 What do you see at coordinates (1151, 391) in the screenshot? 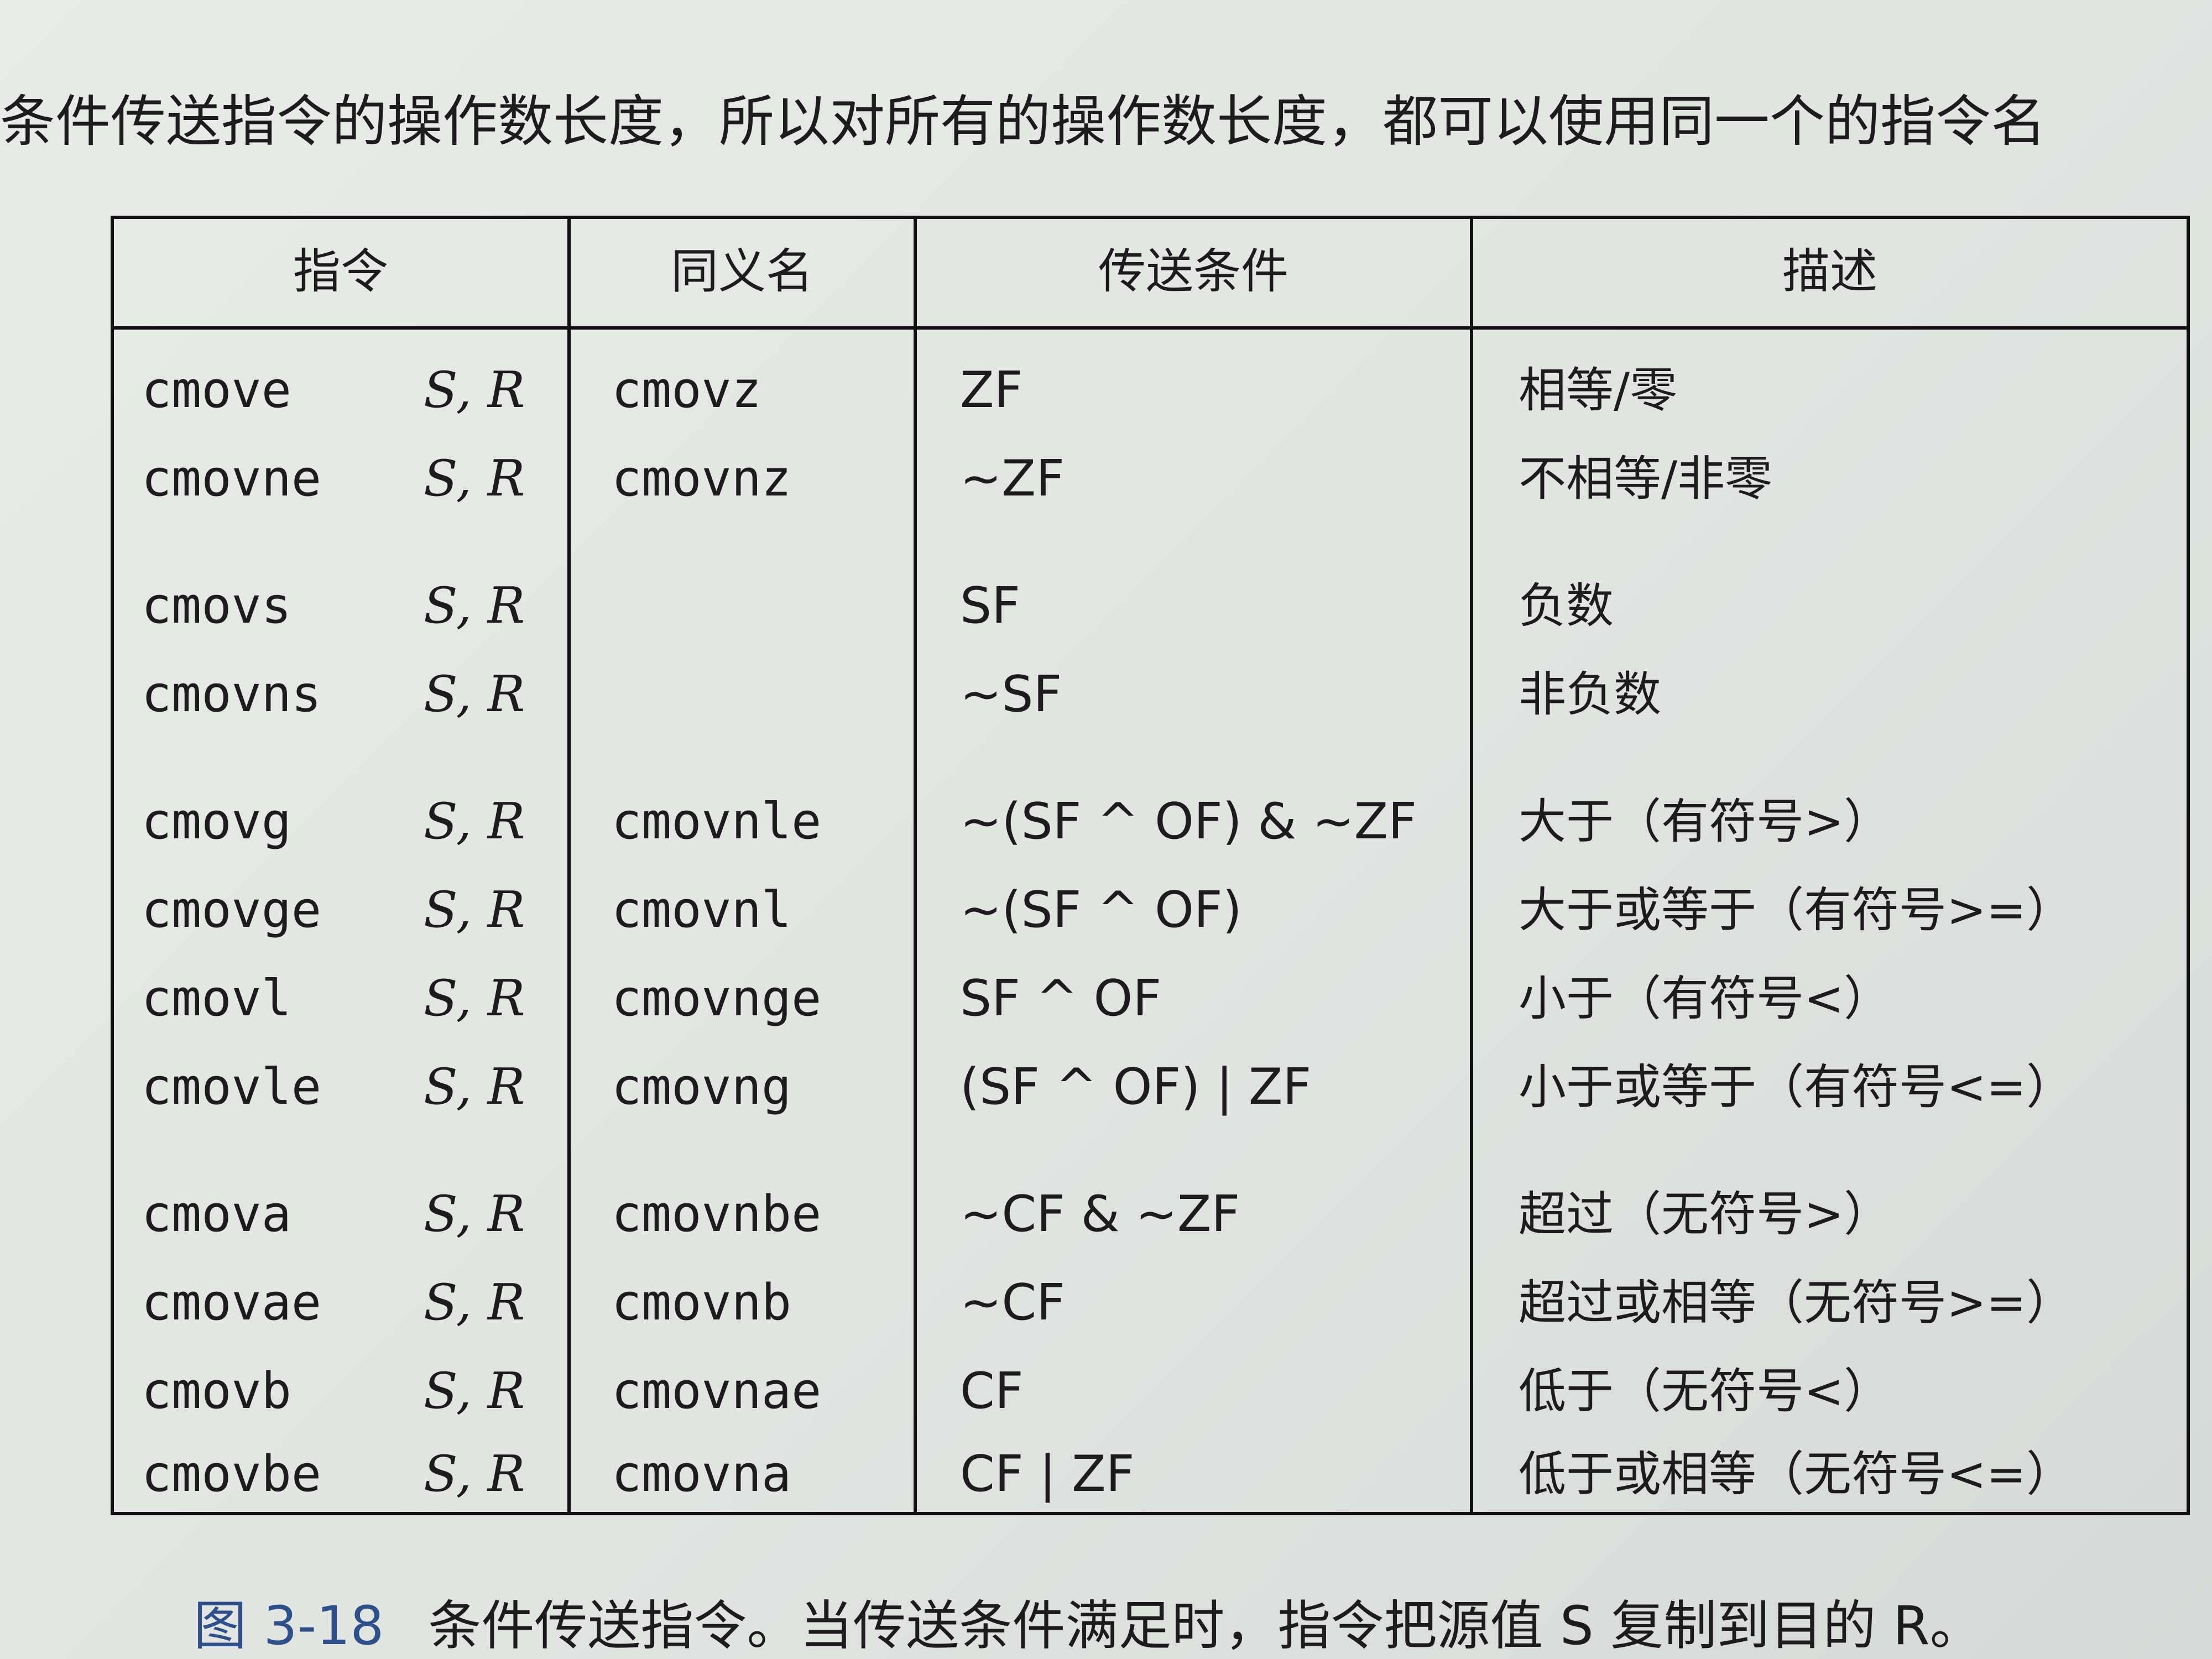
I see `table-row: cmove S, R cmovz ZF 相等/零` at bounding box center [1151, 391].